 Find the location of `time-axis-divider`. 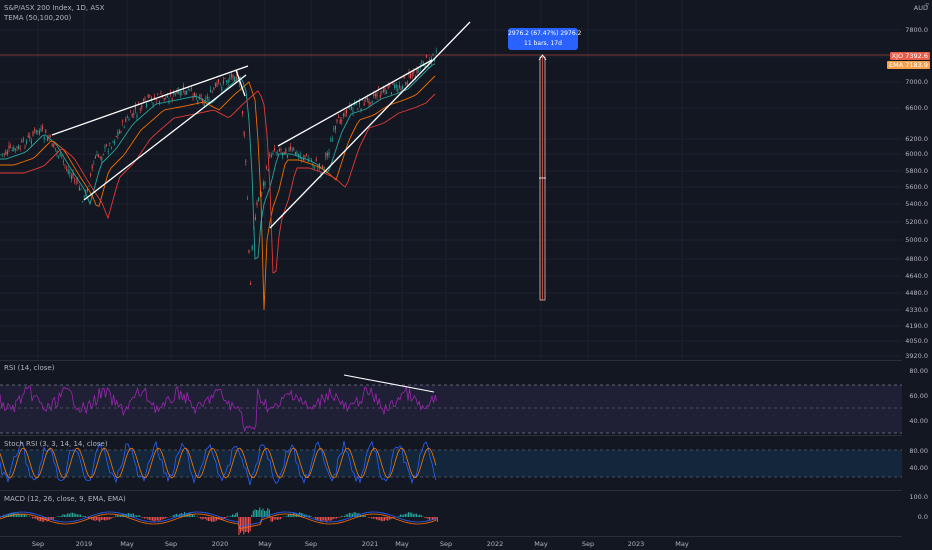

time-axis-divider is located at coordinates (466, 536).